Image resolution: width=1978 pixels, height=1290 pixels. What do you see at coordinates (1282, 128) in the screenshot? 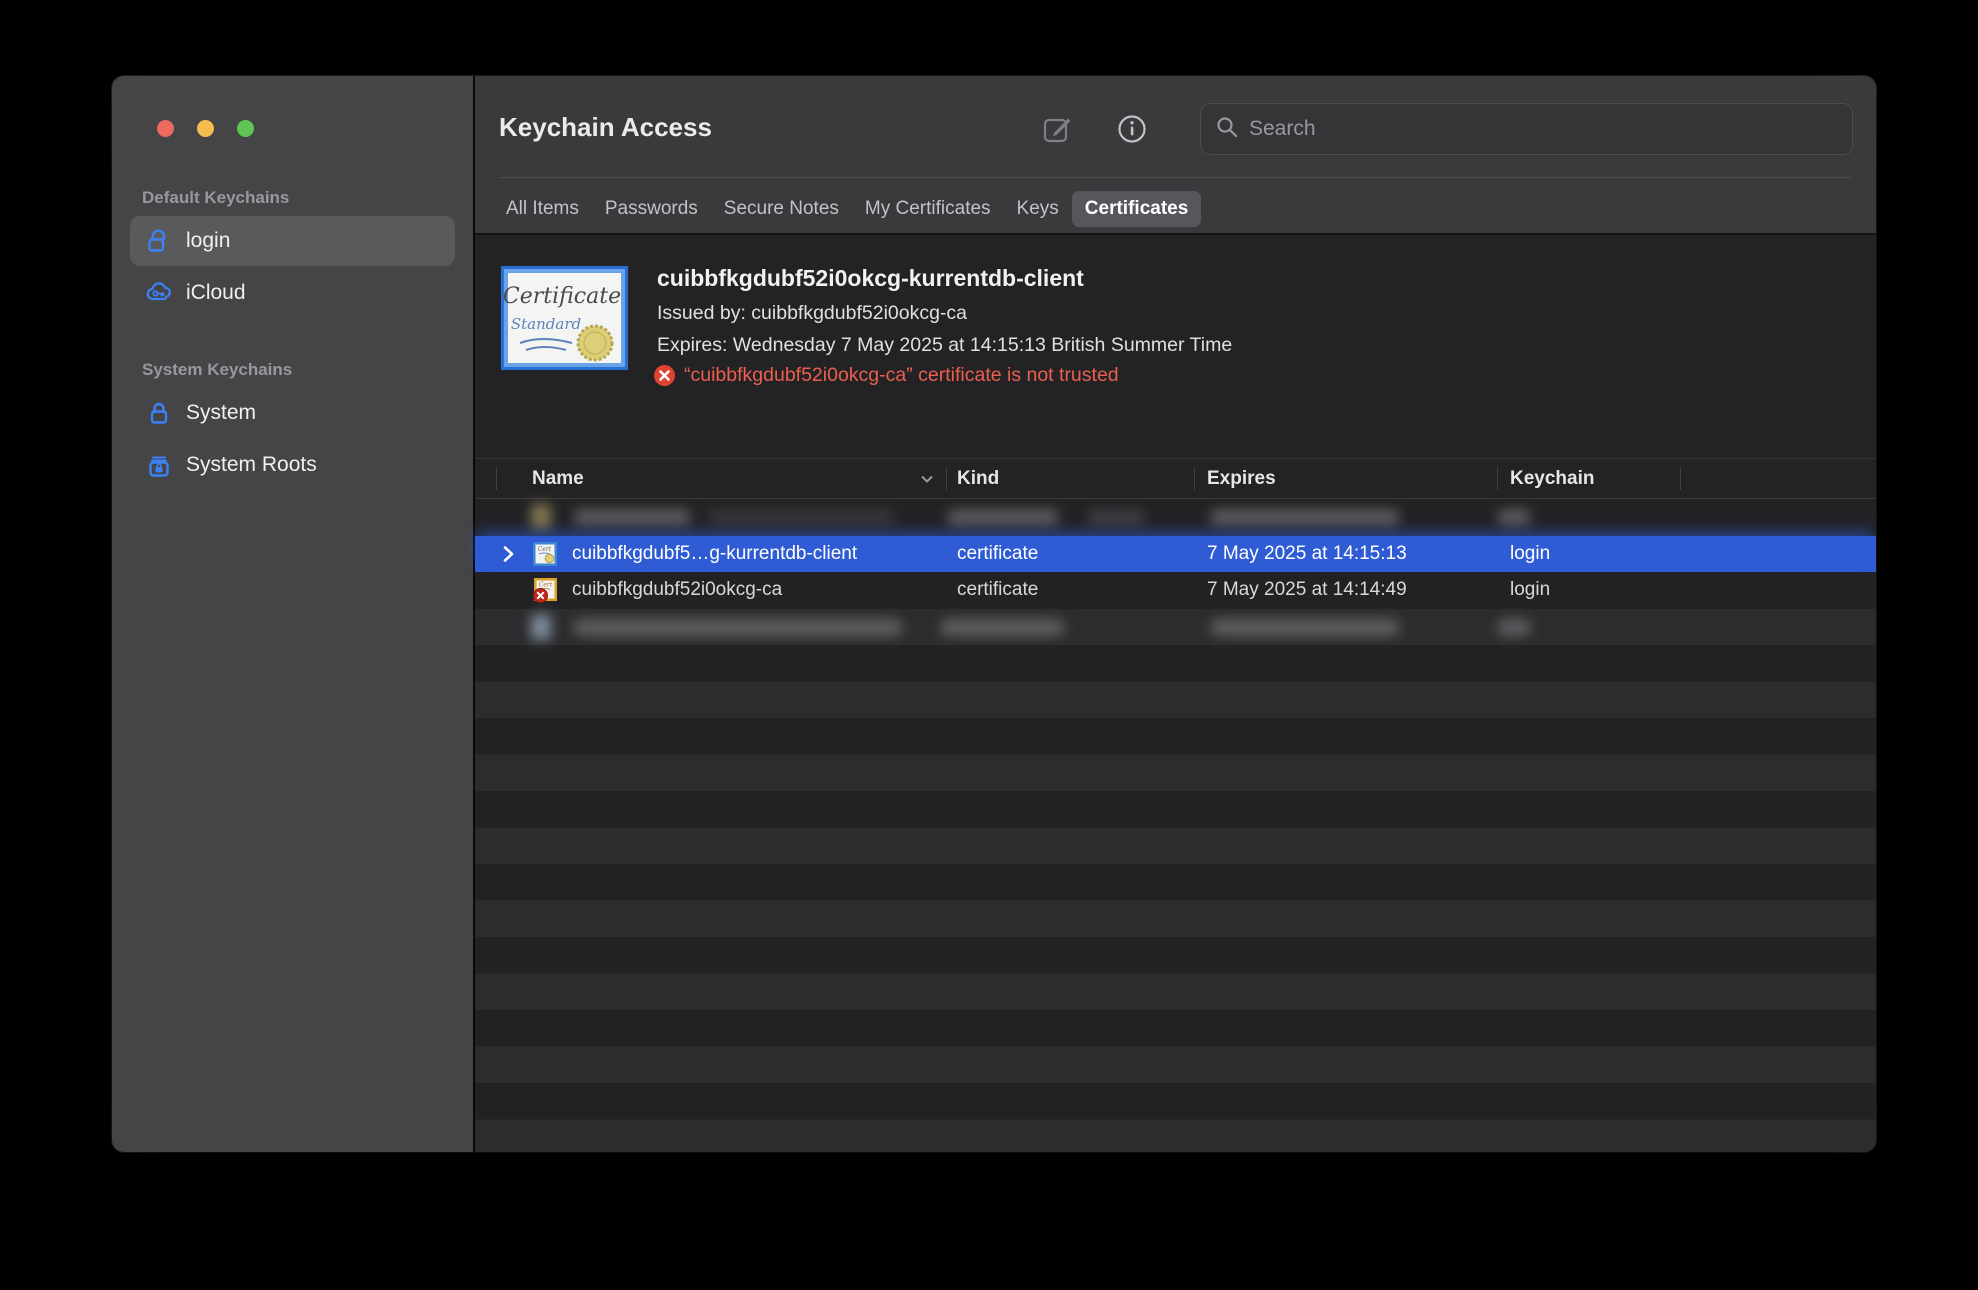
I see `search-placeholder: Search` at bounding box center [1282, 128].